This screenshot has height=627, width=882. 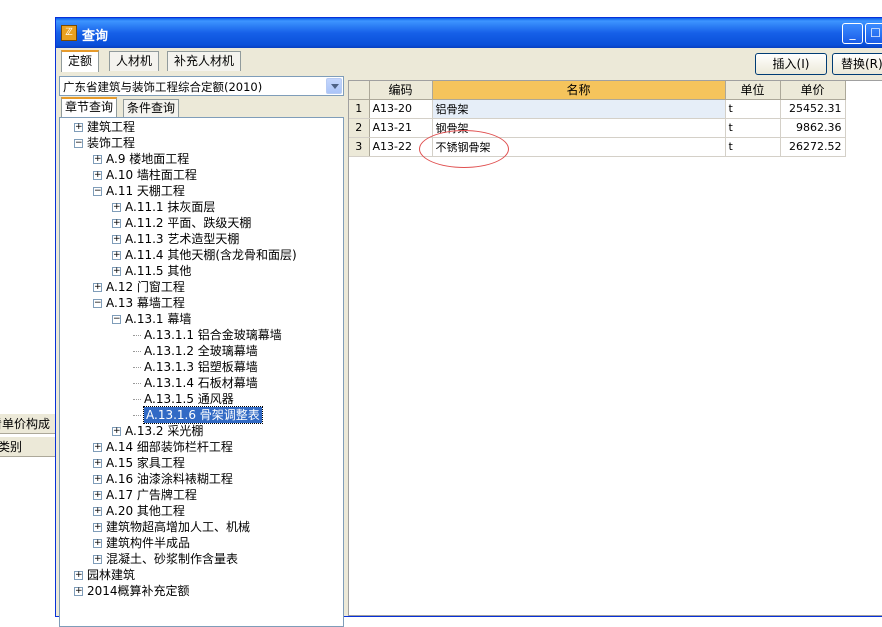 I want to click on tree-node-label: 装饰工程, so click(x=111, y=143).